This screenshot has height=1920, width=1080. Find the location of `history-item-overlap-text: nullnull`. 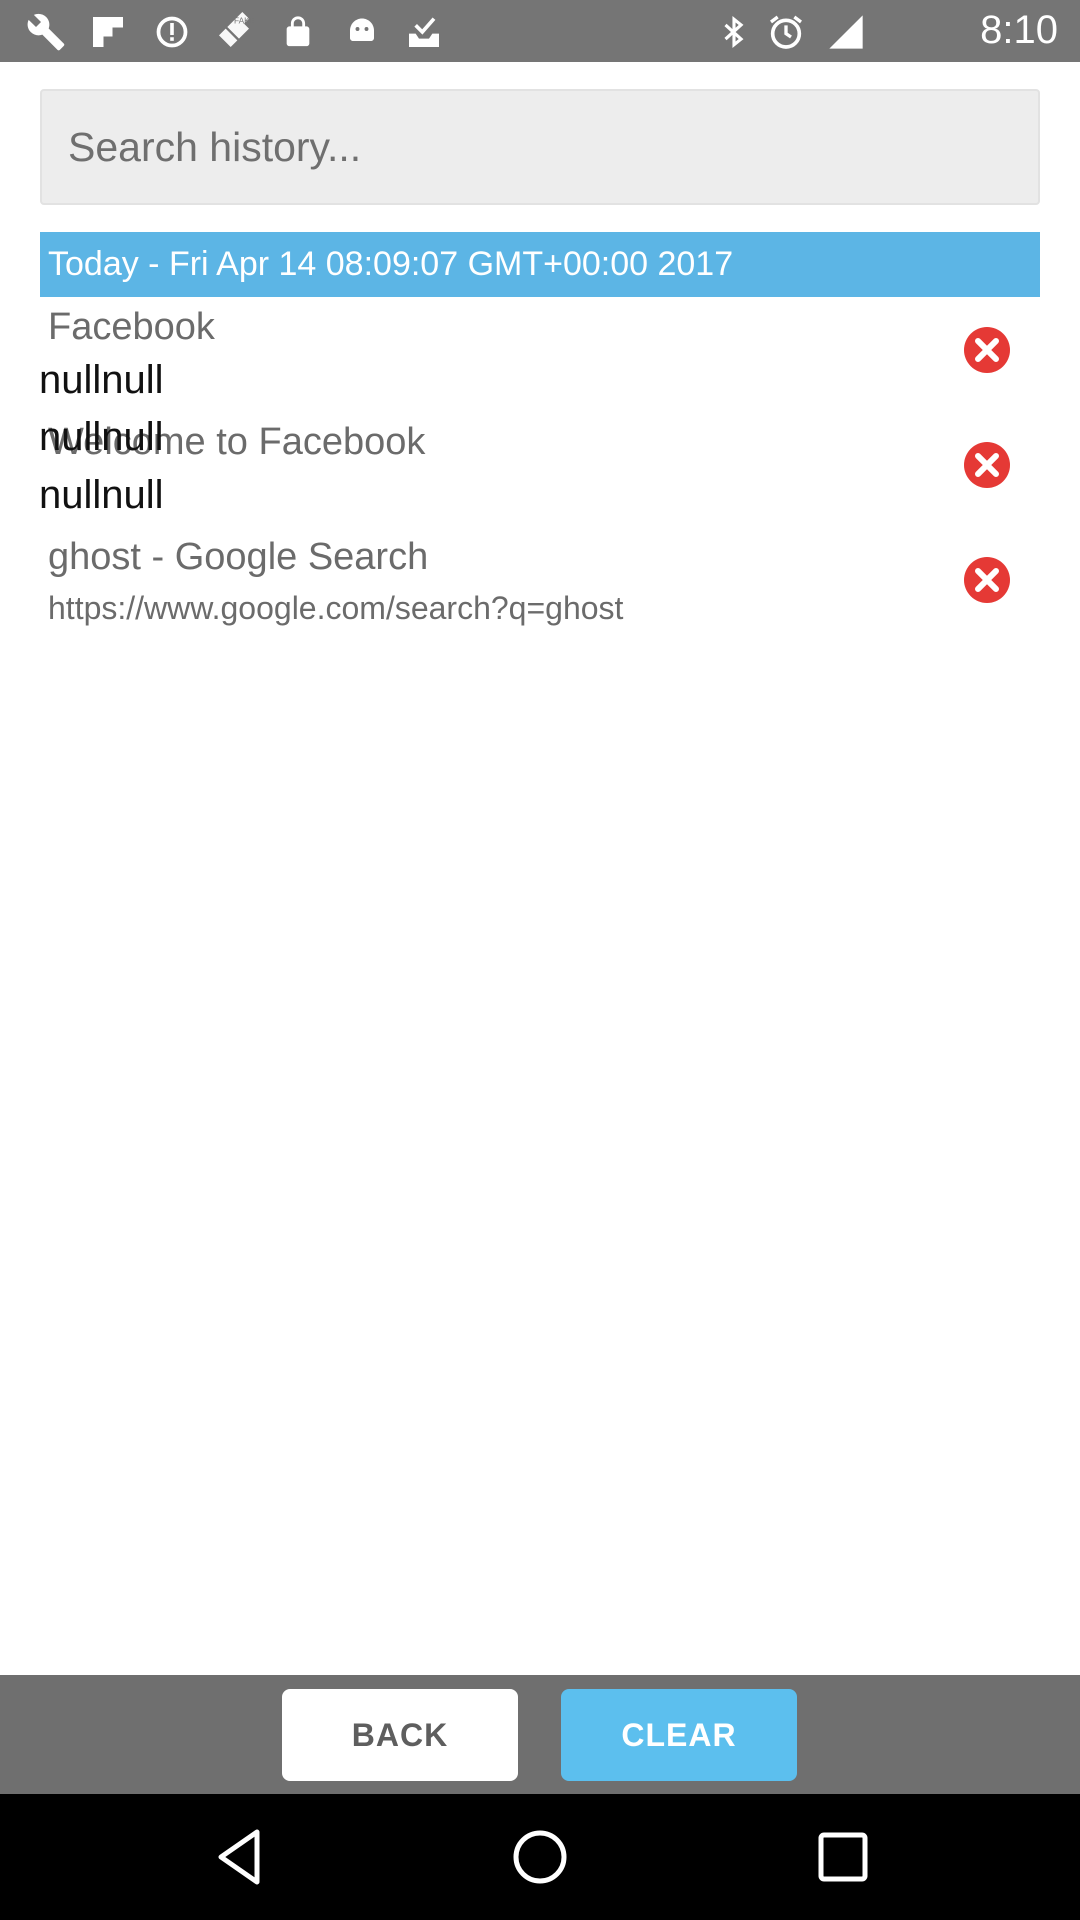

history-item-overlap-text: nullnull is located at coordinates (101, 437).